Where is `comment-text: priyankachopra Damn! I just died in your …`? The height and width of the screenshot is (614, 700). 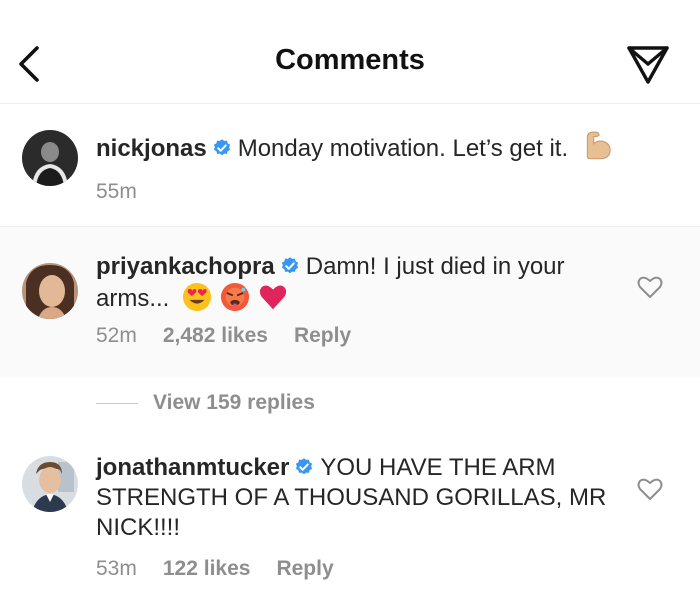 comment-text: priyankachopra Damn! I just died in your … is located at coordinates (356, 283).